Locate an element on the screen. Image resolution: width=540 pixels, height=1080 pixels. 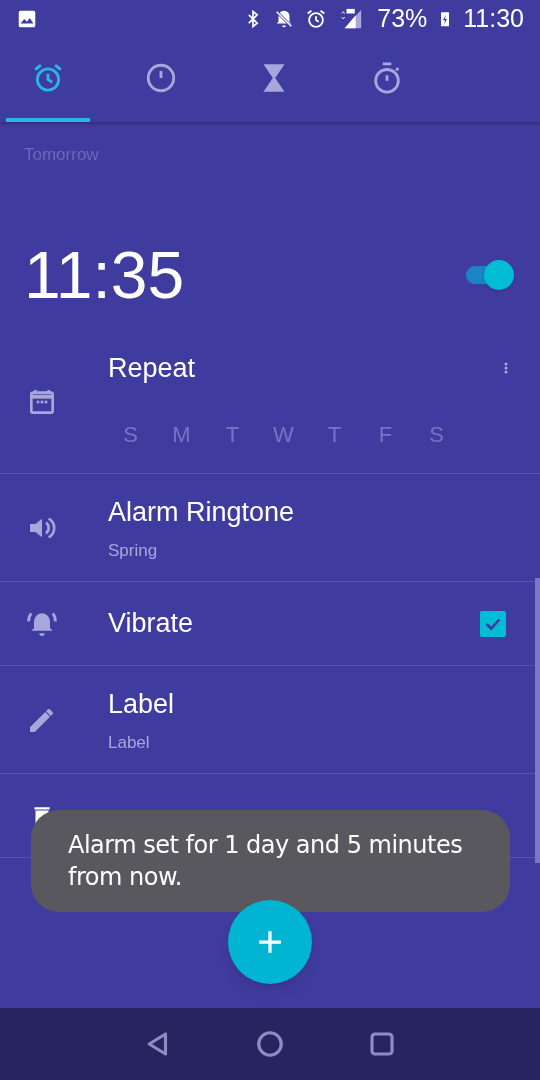
repeat-label: Repeat is located at coordinates (152, 368).